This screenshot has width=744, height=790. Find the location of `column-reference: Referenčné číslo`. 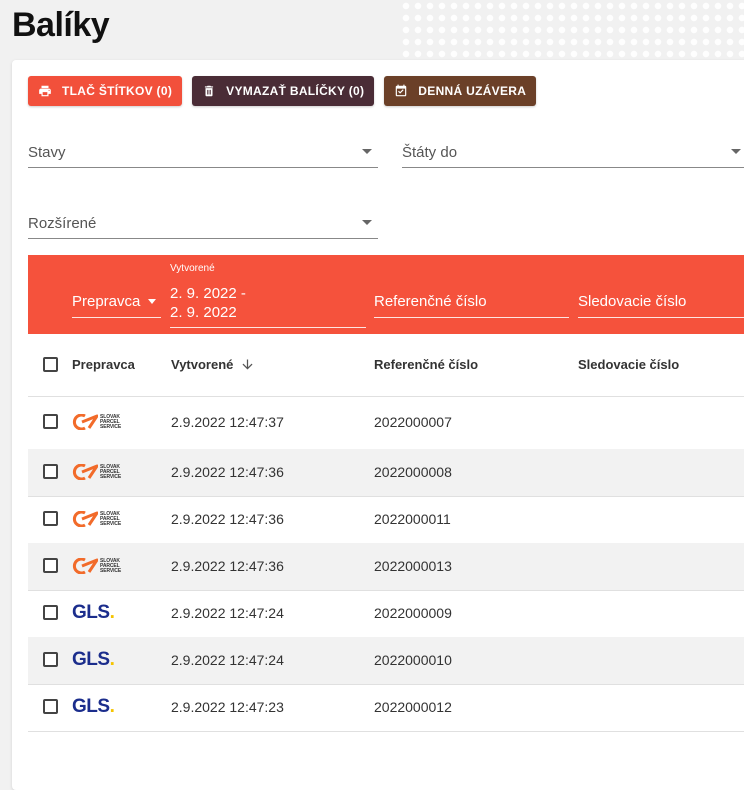

column-reference: Referenčné číslo is located at coordinates (426, 364).